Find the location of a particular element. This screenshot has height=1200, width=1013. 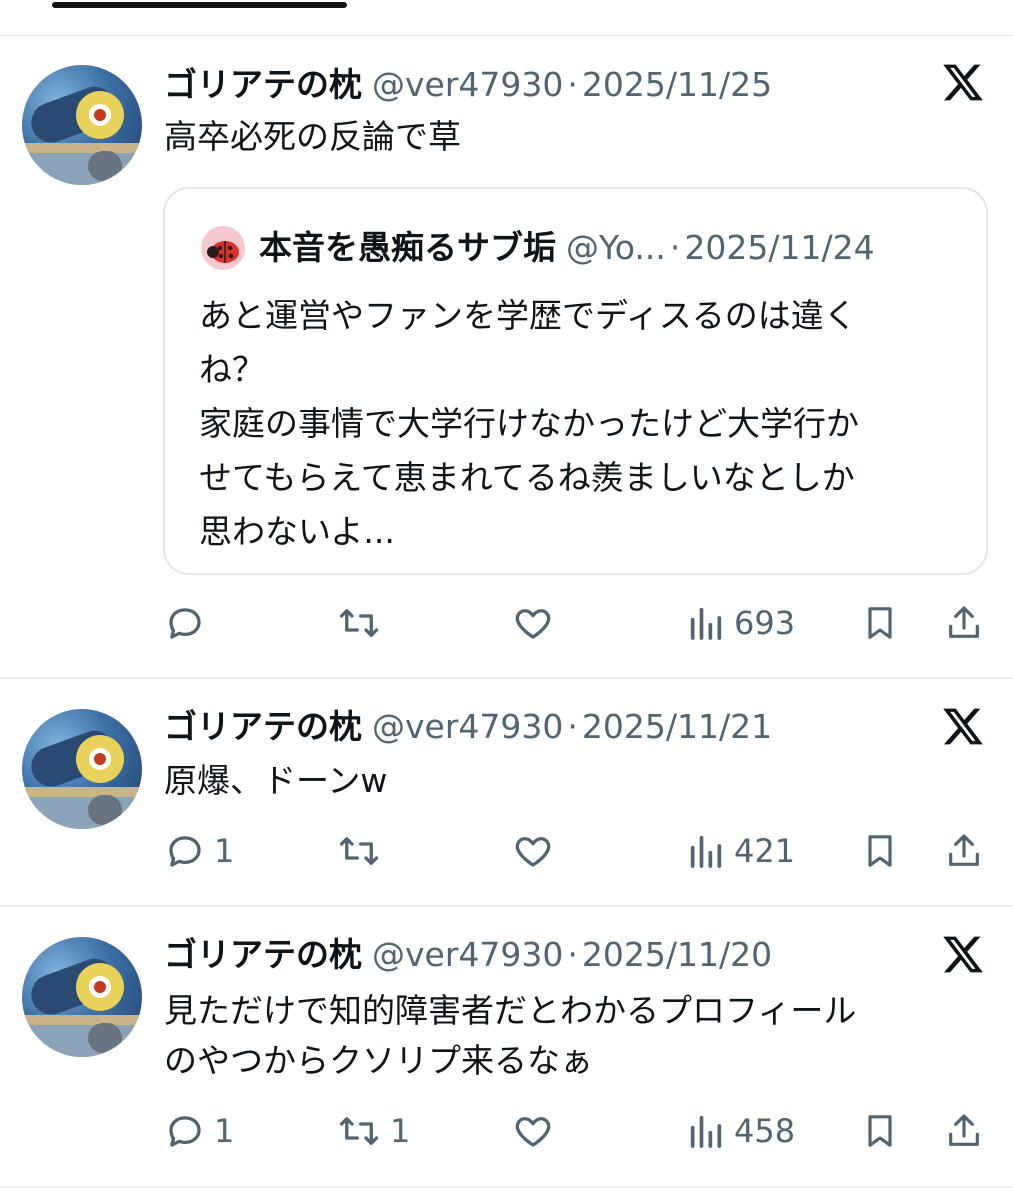

tweet-text-line: 高卒必死の反論で草 is located at coordinates (312, 136).